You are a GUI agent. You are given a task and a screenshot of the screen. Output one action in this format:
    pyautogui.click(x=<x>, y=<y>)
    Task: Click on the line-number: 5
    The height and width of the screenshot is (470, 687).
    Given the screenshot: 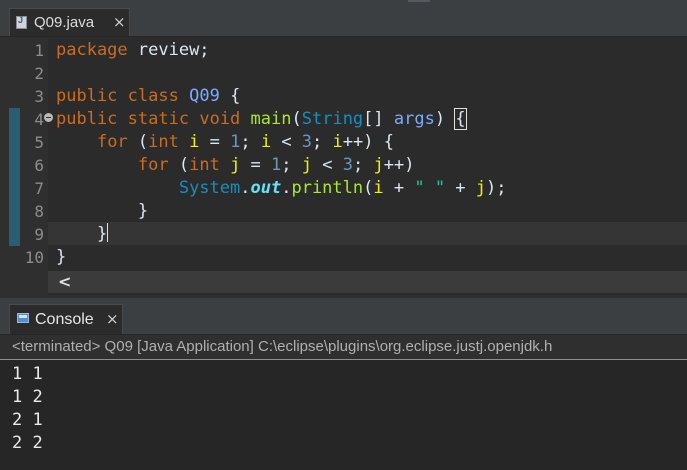 What is the action you would take?
    pyautogui.click(x=39, y=142)
    